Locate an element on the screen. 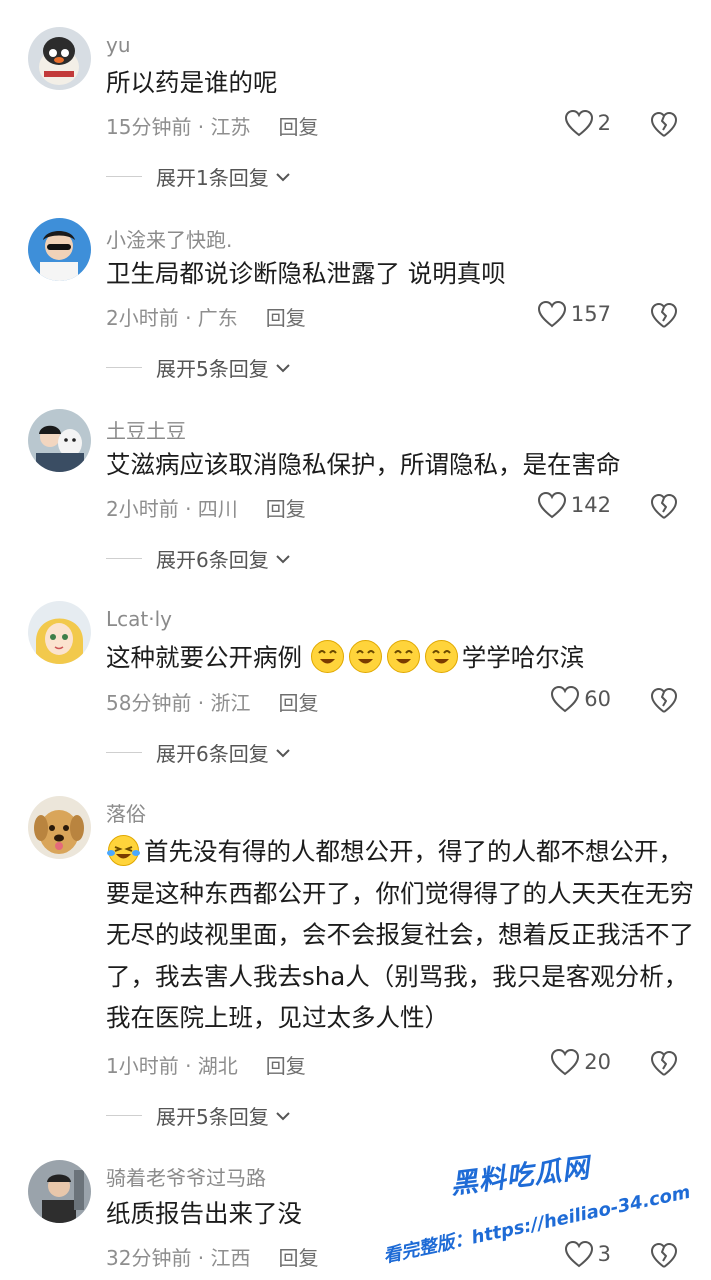 The width and height of the screenshot is (711, 1280). watermark: 黑料吃瓜网 看完整版：https://heiliao-34.com is located at coordinates (536, 1209).